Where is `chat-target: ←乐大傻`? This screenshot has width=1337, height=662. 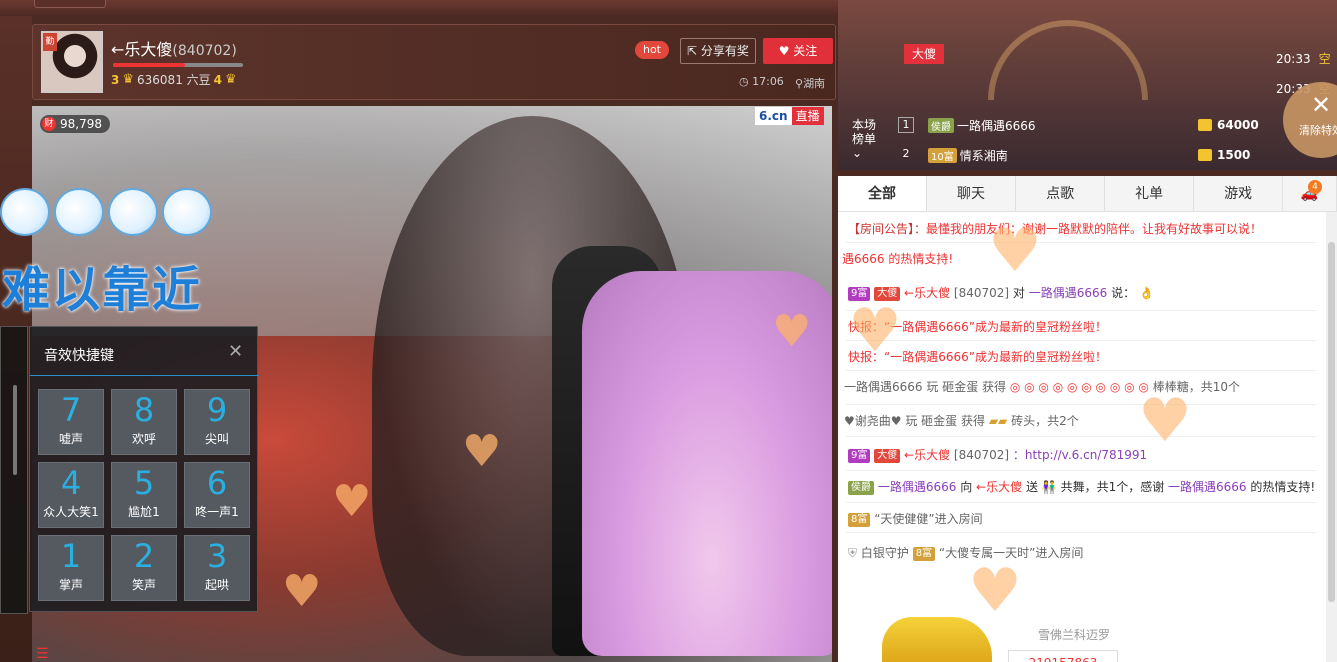
chat-target: ←乐大傻 is located at coordinates (999, 487).